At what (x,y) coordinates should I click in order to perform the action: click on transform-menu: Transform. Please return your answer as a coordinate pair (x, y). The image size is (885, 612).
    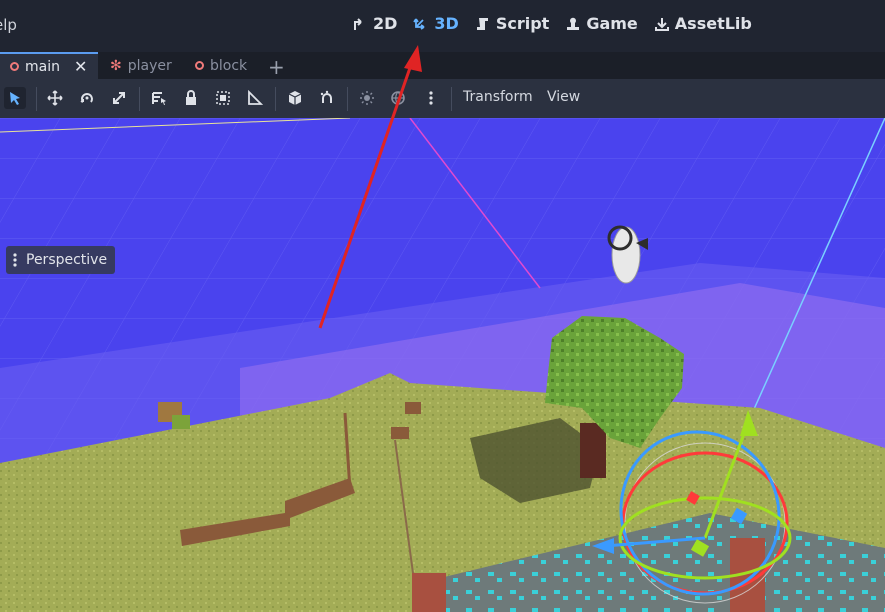
    Looking at the image, I should click on (498, 97).